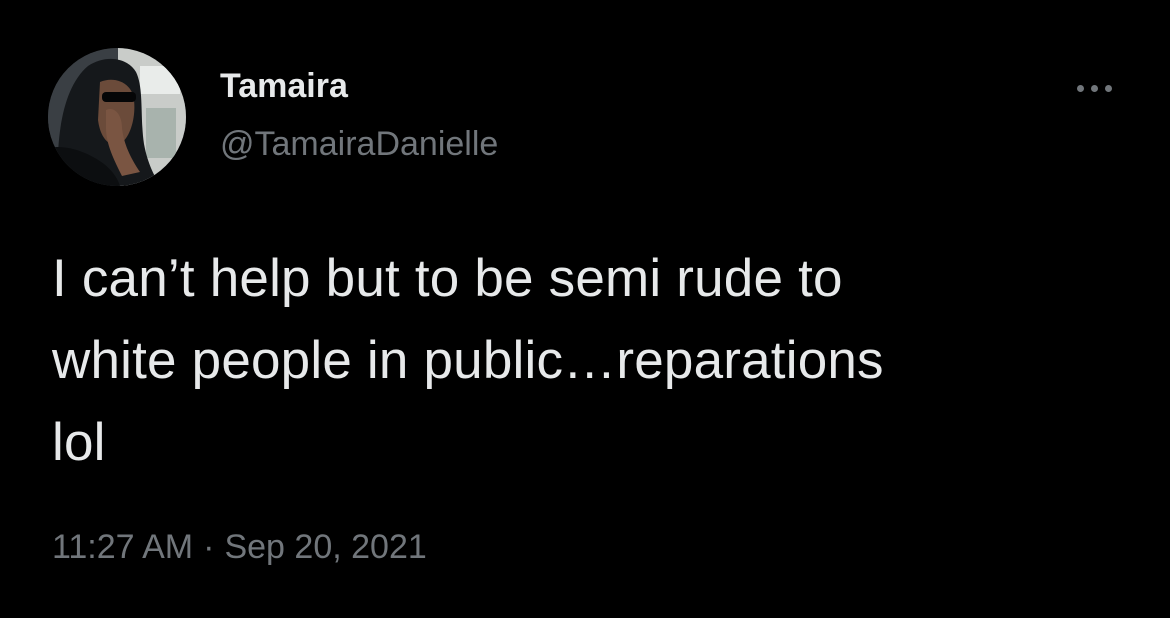 The width and height of the screenshot is (1170, 618). What do you see at coordinates (359, 144) in the screenshot?
I see `user-handle: @TamairaDanielle` at bounding box center [359, 144].